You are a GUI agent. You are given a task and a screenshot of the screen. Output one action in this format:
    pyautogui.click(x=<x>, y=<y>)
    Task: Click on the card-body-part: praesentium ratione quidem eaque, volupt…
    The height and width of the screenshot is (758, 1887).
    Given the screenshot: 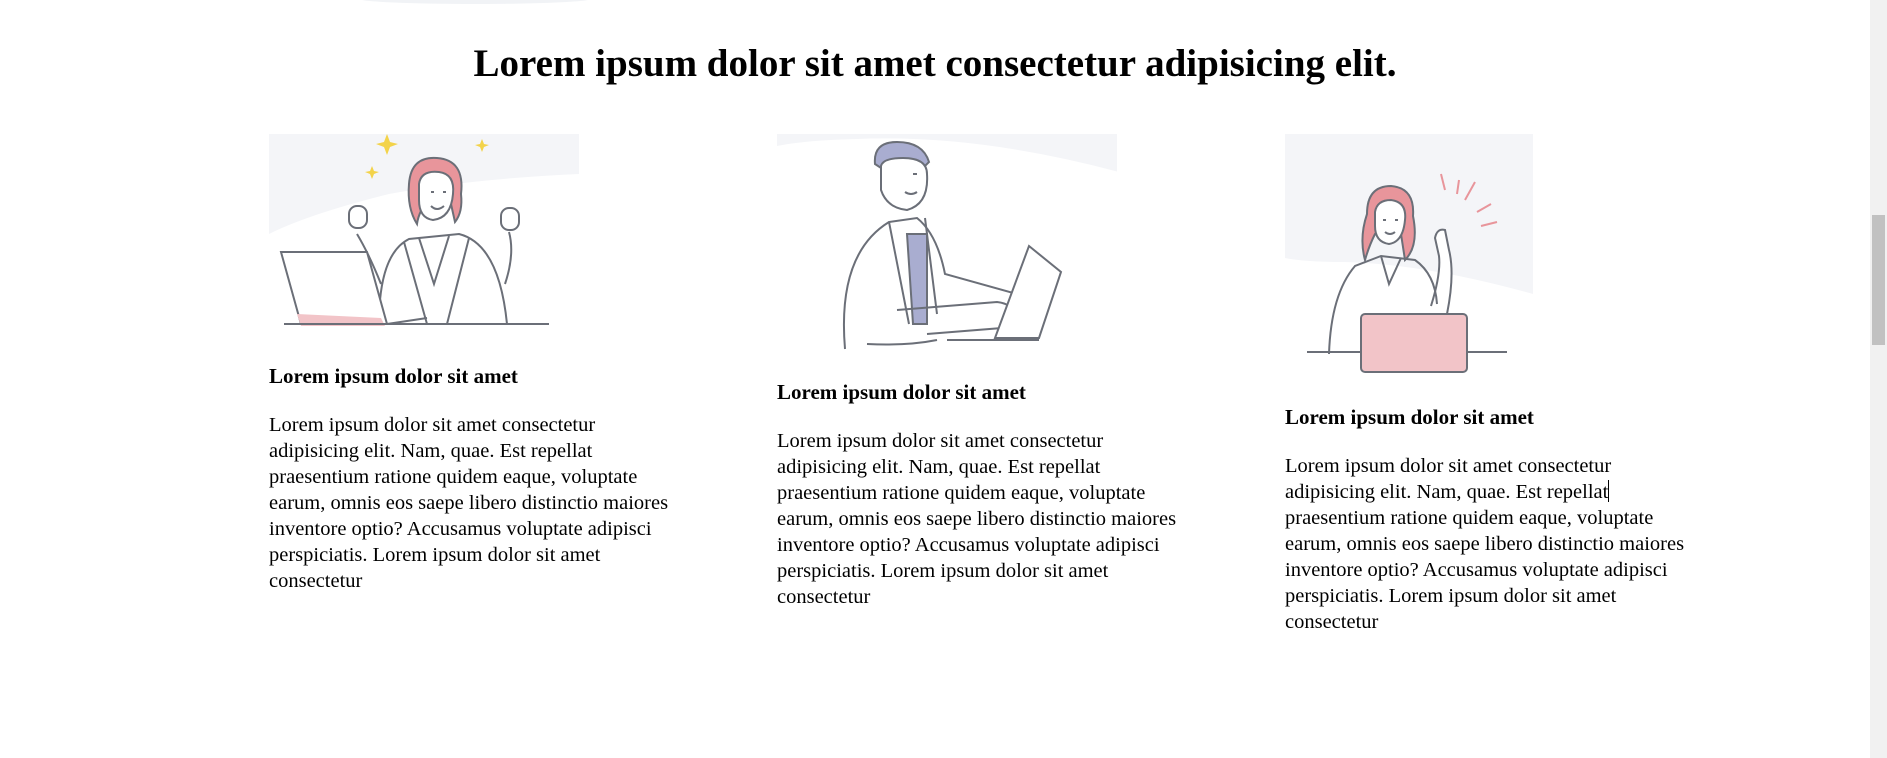 What is the action you would take?
    pyautogui.click(x=1485, y=570)
    